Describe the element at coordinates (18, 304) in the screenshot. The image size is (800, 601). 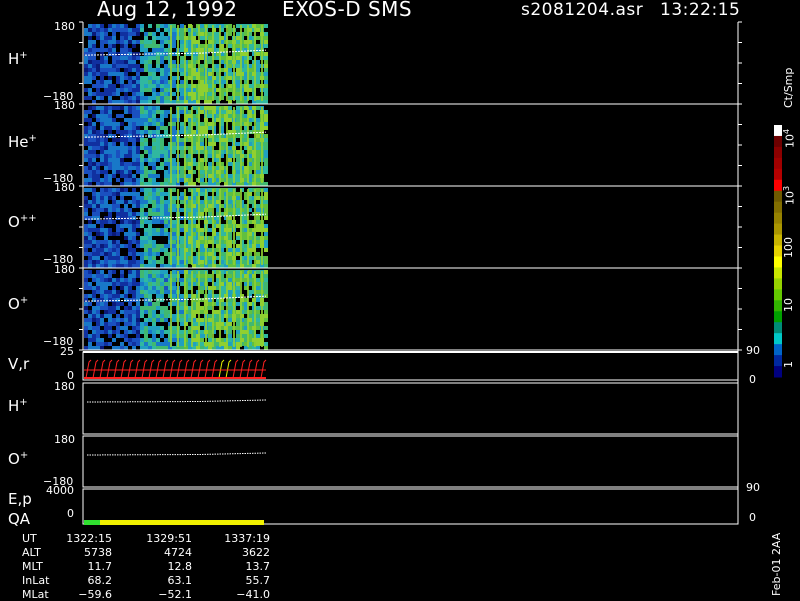
I see `panel-label-o: O+` at that location.